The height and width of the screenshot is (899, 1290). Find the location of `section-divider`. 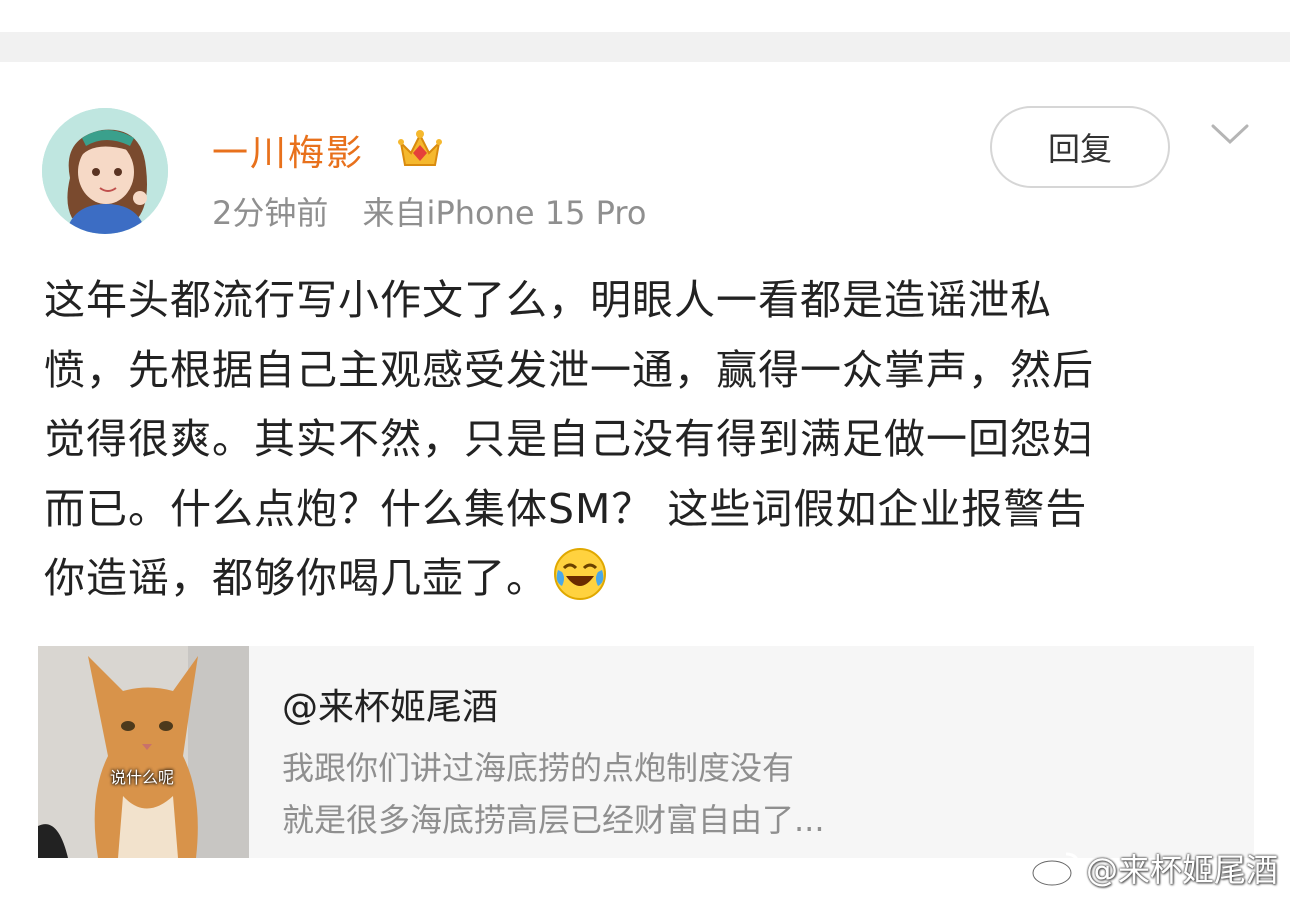

section-divider is located at coordinates (645, 47).